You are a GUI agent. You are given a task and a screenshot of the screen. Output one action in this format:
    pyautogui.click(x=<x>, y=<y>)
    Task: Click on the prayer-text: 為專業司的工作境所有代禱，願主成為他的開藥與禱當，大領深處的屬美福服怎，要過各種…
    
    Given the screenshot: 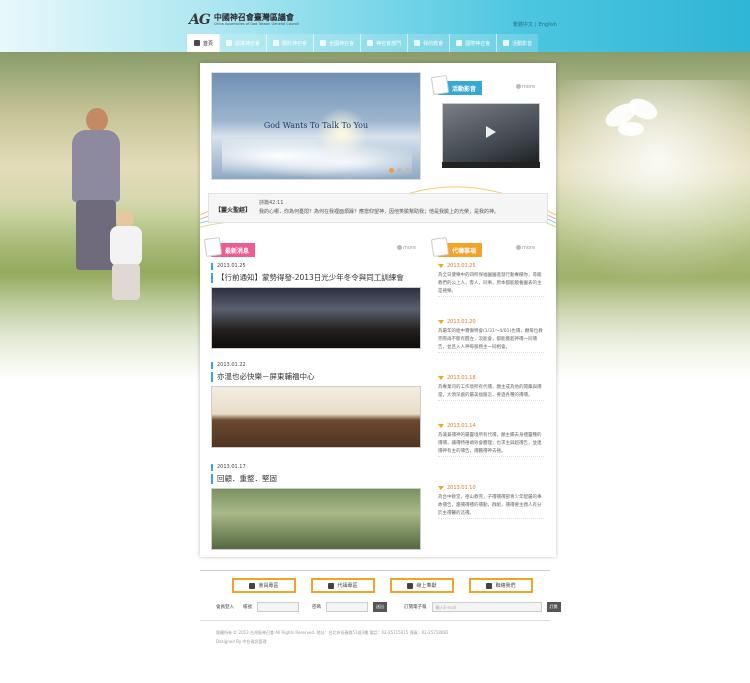 What is the action you would take?
    pyautogui.click(x=490, y=391)
    